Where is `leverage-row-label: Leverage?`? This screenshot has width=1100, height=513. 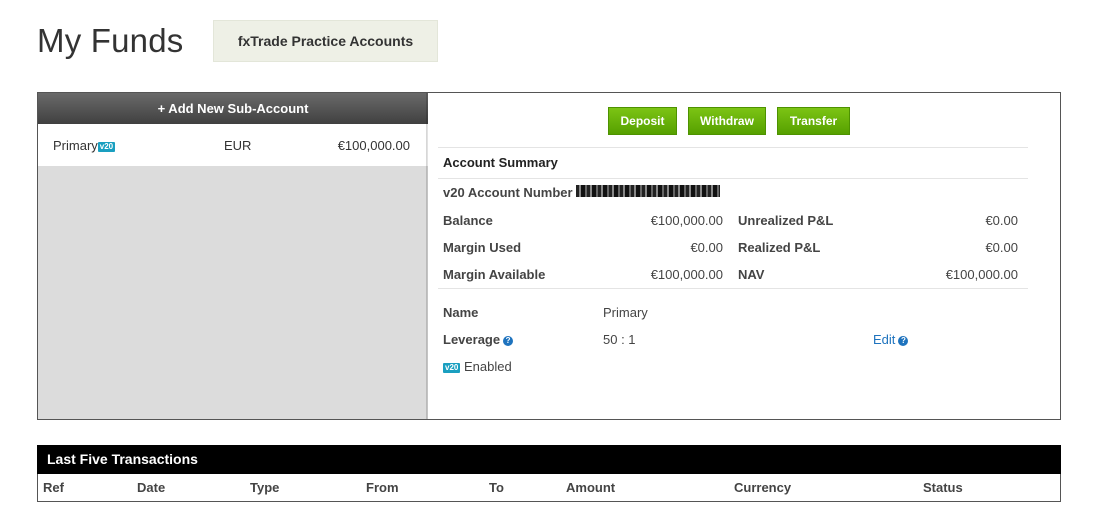 leverage-row-label: Leverage? is located at coordinates (478, 339).